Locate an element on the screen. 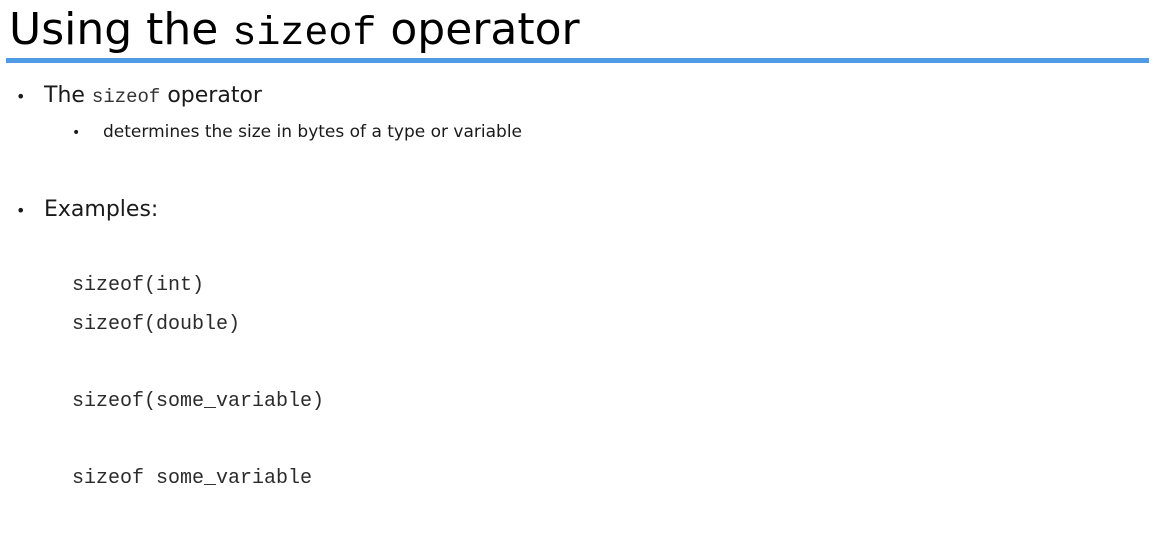 The image size is (1166, 559). code-example: sizeof(some_variable) is located at coordinates (198, 401).